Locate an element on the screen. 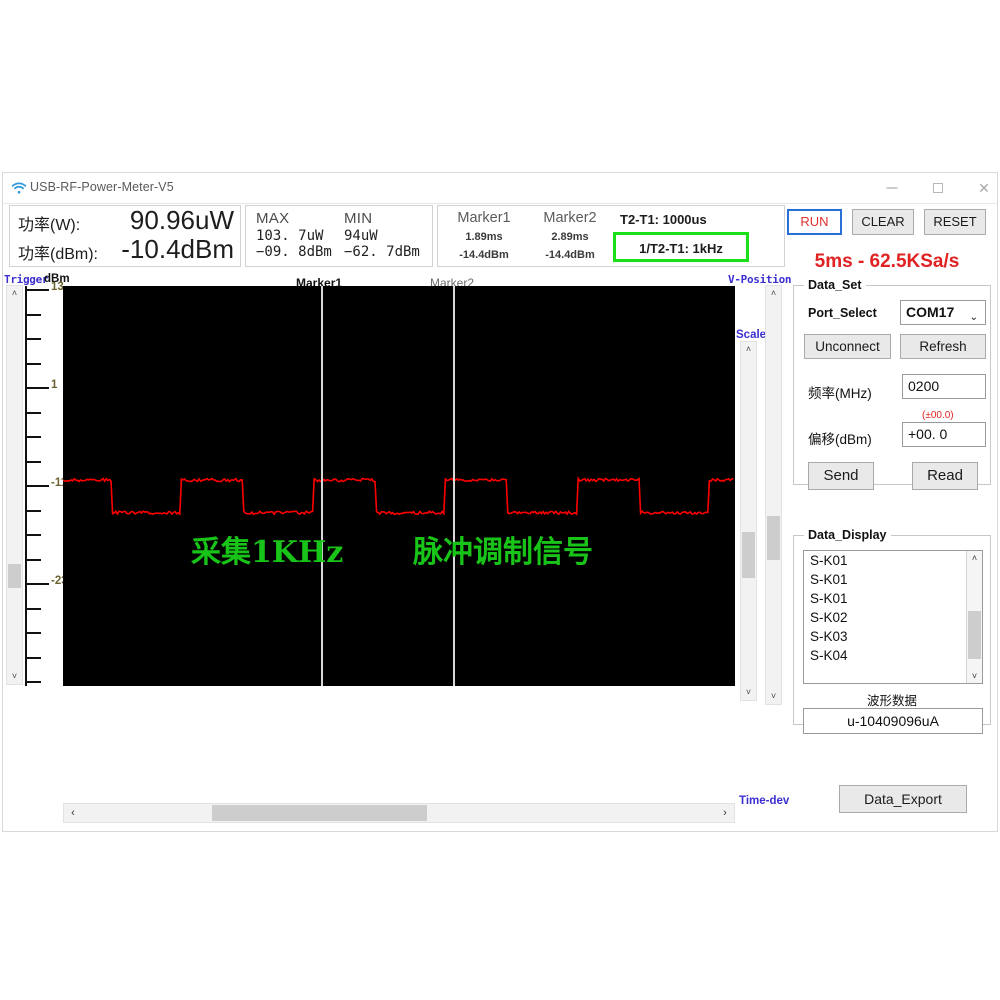 The image size is (1000, 1000). listbox-scroll-down-icon: ˅ is located at coordinates (974, 676).